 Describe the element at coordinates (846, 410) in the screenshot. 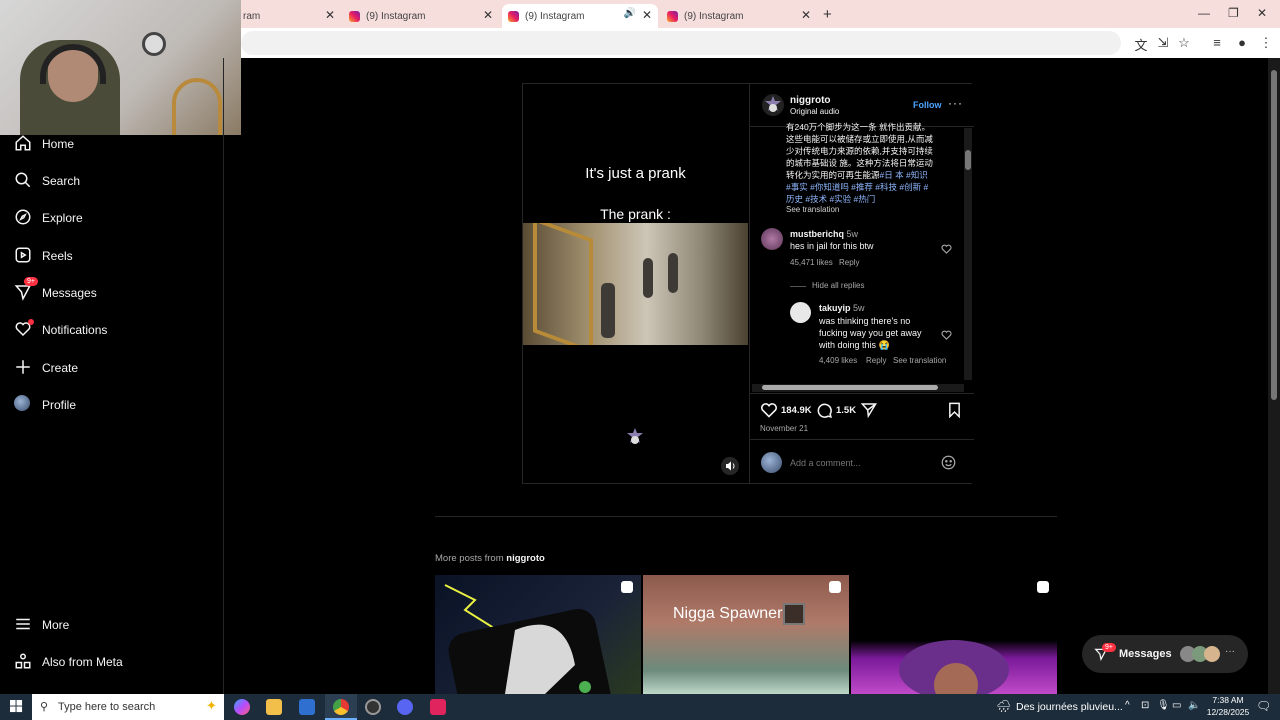

I see `comment-count: 1.5K` at that location.